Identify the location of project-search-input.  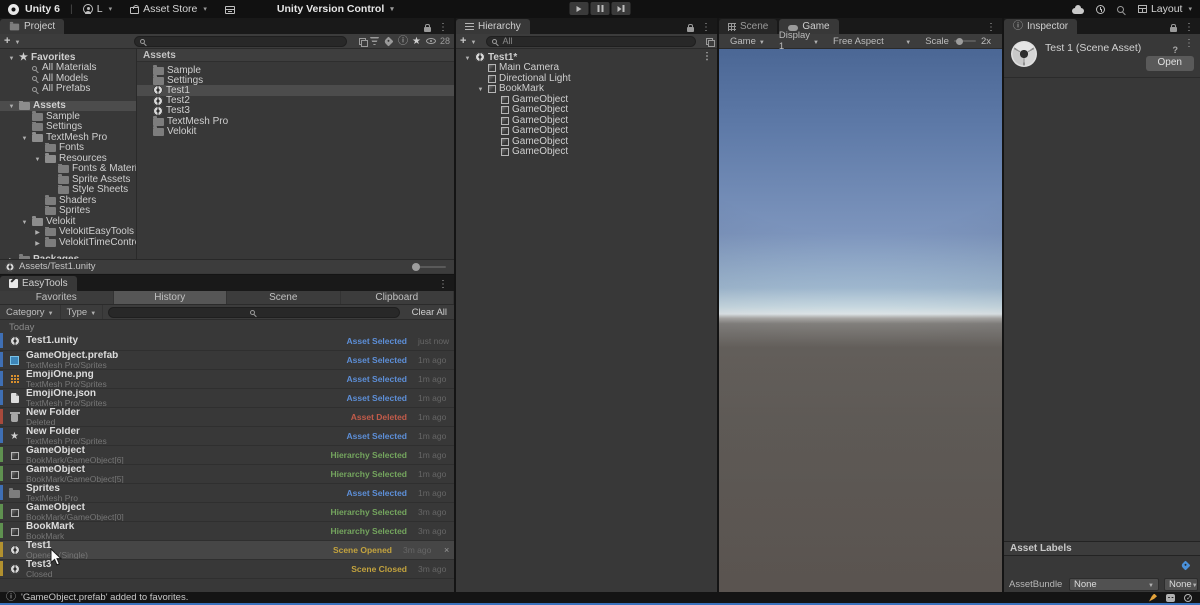
(240, 41).